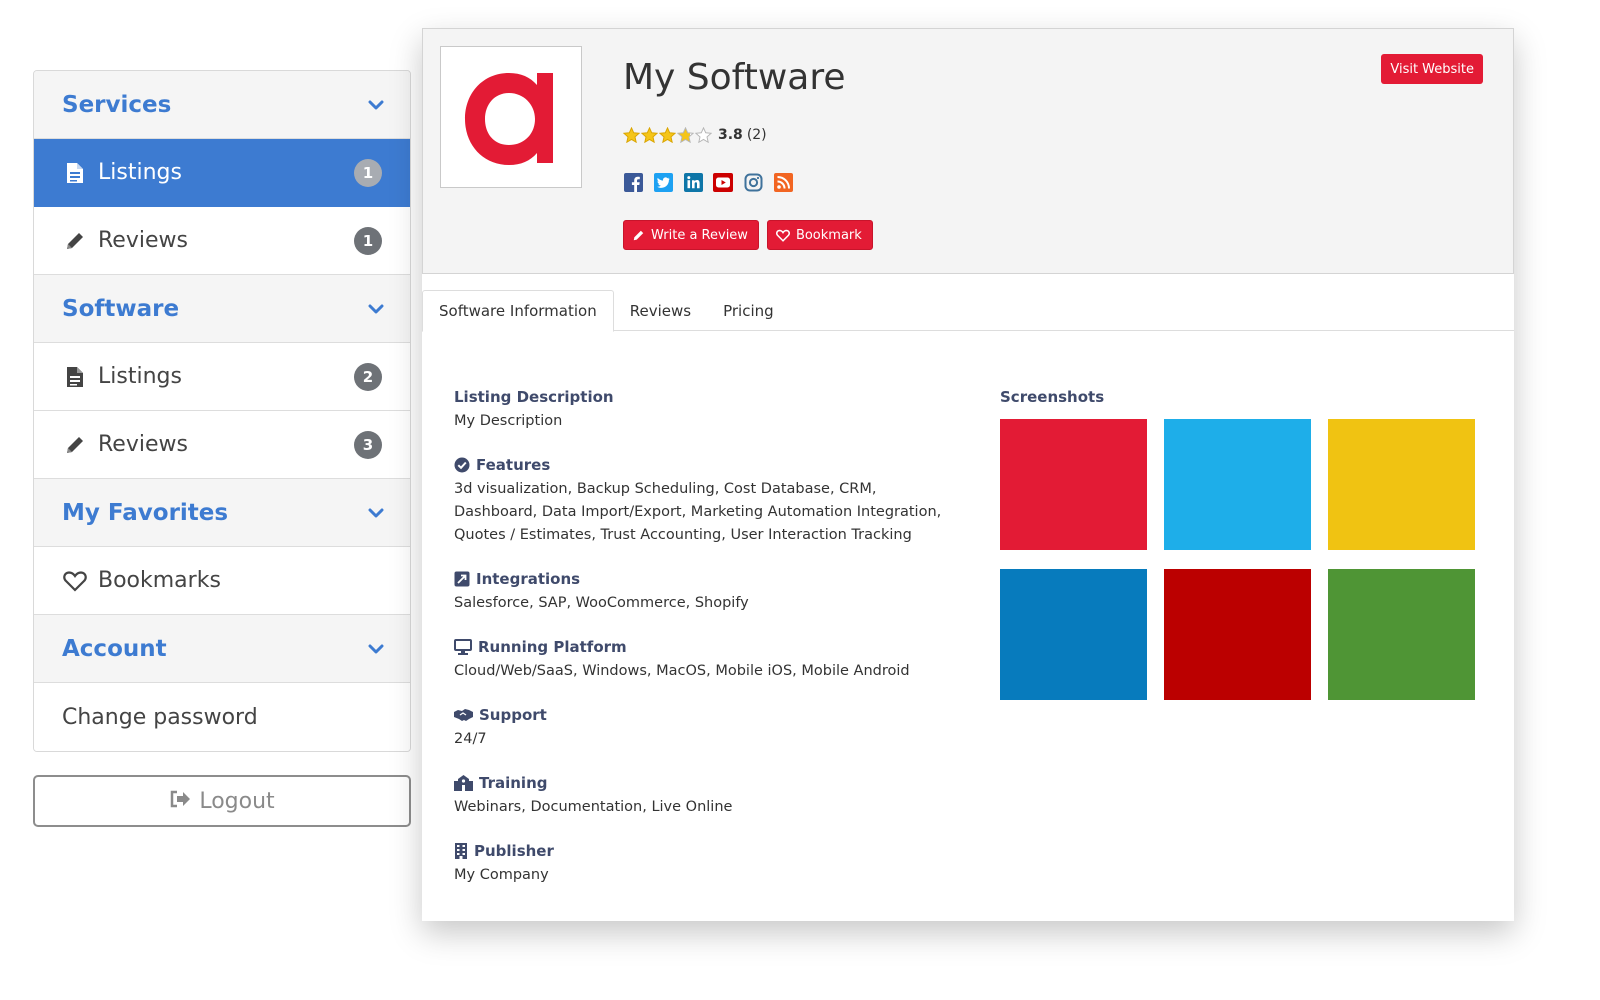 This screenshot has width=1600, height=1000. What do you see at coordinates (783, 182) in the screenshot?
I see `rss-icon` at bounding box center [783, 182].